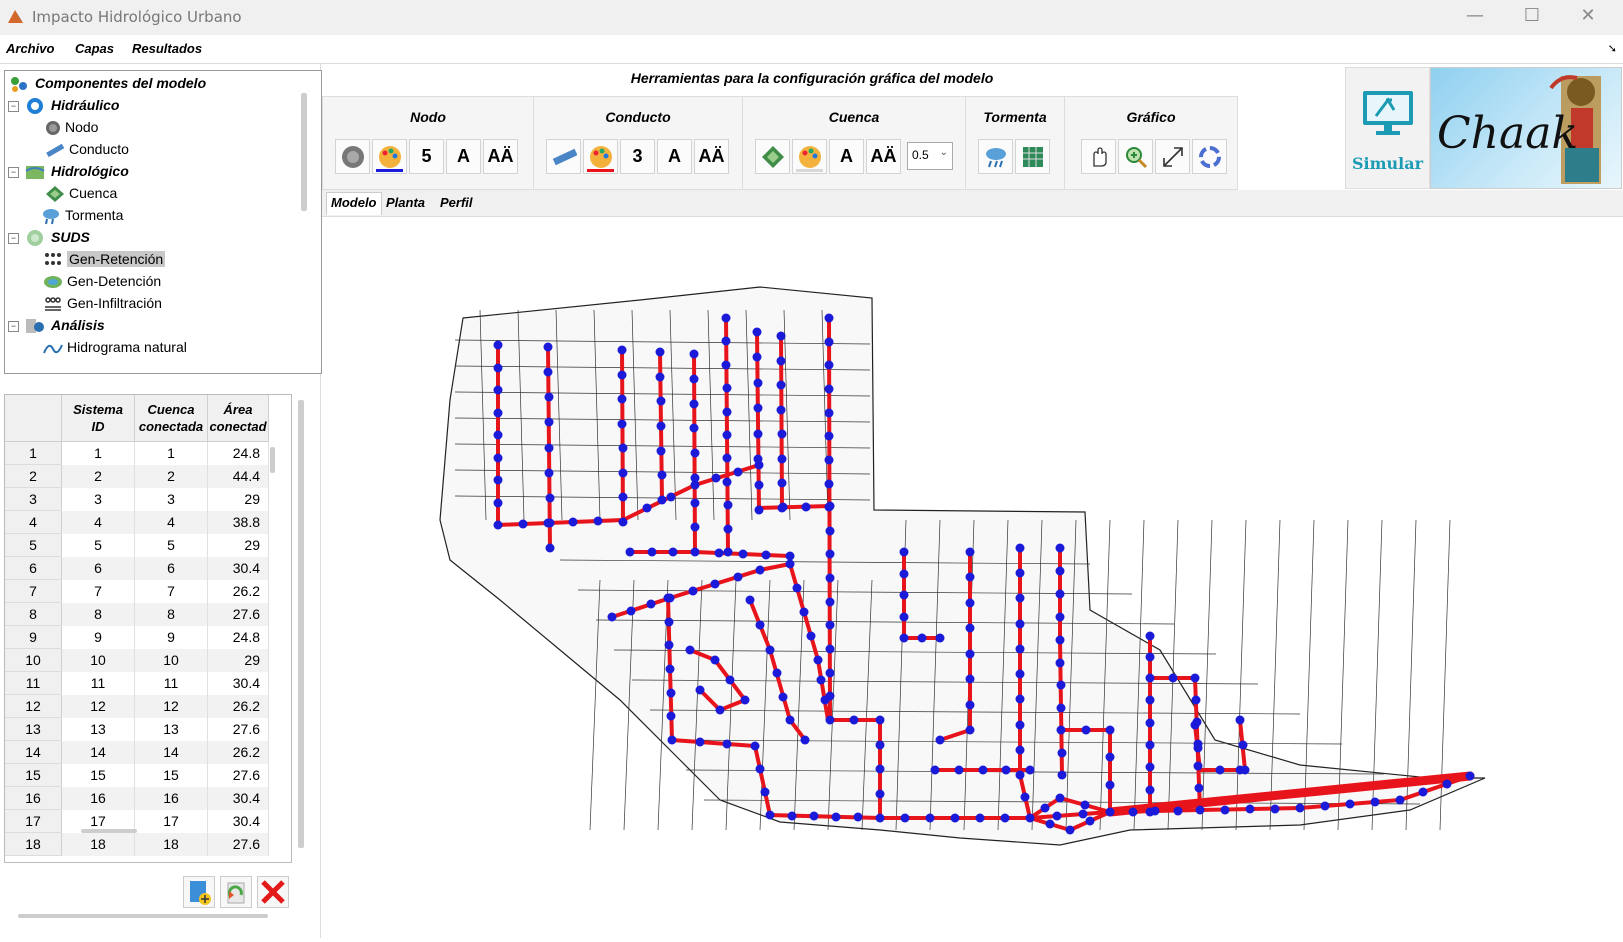  What do you see at coordinates (883, 156) in the screenshot?
I see `watershed-label-size-button: AÄ` at bounding box center [883, 156].